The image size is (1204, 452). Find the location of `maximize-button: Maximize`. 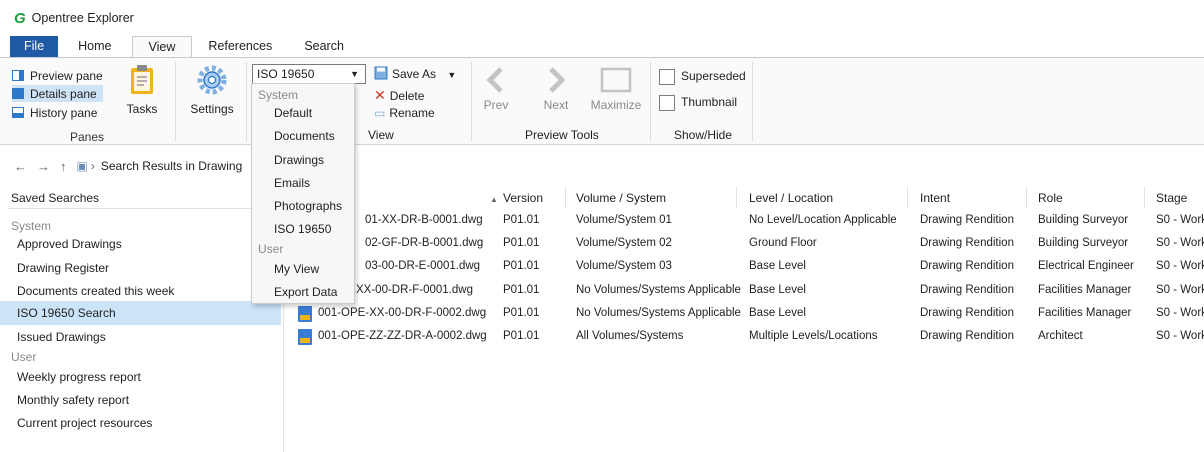

maximize-button: Maximize is located at coordinates (616, 89).